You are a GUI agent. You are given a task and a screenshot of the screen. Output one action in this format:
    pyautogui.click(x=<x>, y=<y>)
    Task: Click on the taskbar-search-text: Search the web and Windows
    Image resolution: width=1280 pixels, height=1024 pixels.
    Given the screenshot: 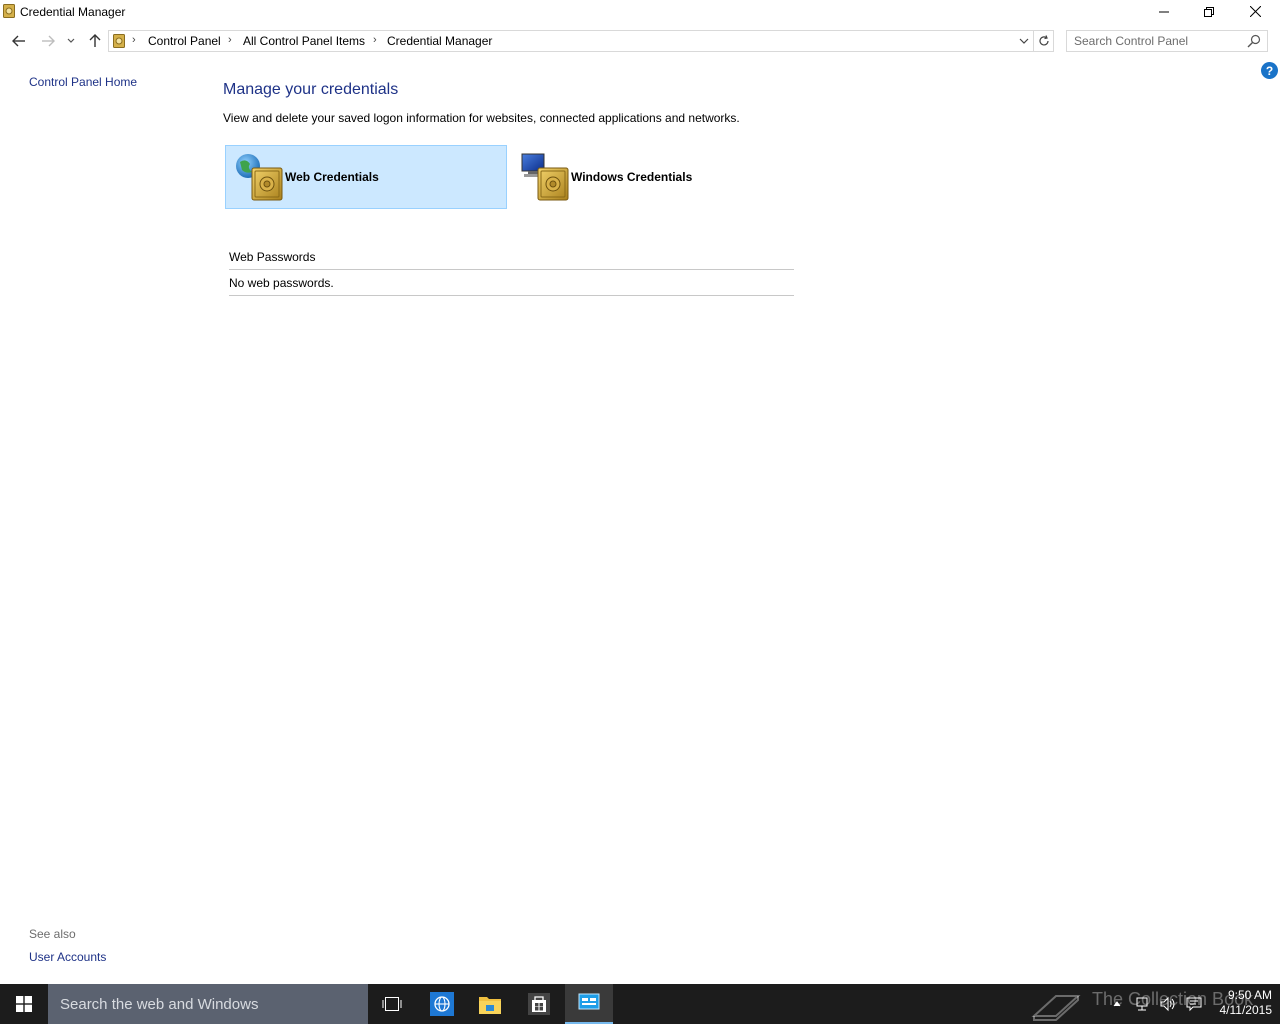 What is the action you would take?
    pyautogui.click(x=159, y=1004)
    